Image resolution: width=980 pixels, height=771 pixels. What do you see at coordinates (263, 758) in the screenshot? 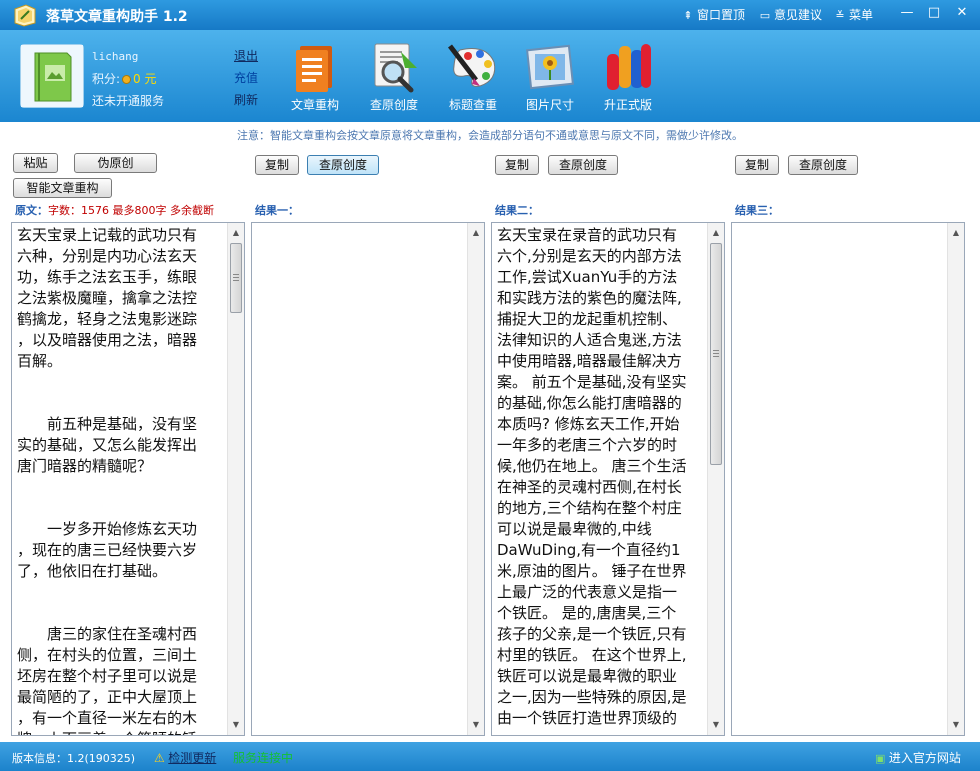
I see `connection-status: 服务连接中` at bounding box center [263, 758].